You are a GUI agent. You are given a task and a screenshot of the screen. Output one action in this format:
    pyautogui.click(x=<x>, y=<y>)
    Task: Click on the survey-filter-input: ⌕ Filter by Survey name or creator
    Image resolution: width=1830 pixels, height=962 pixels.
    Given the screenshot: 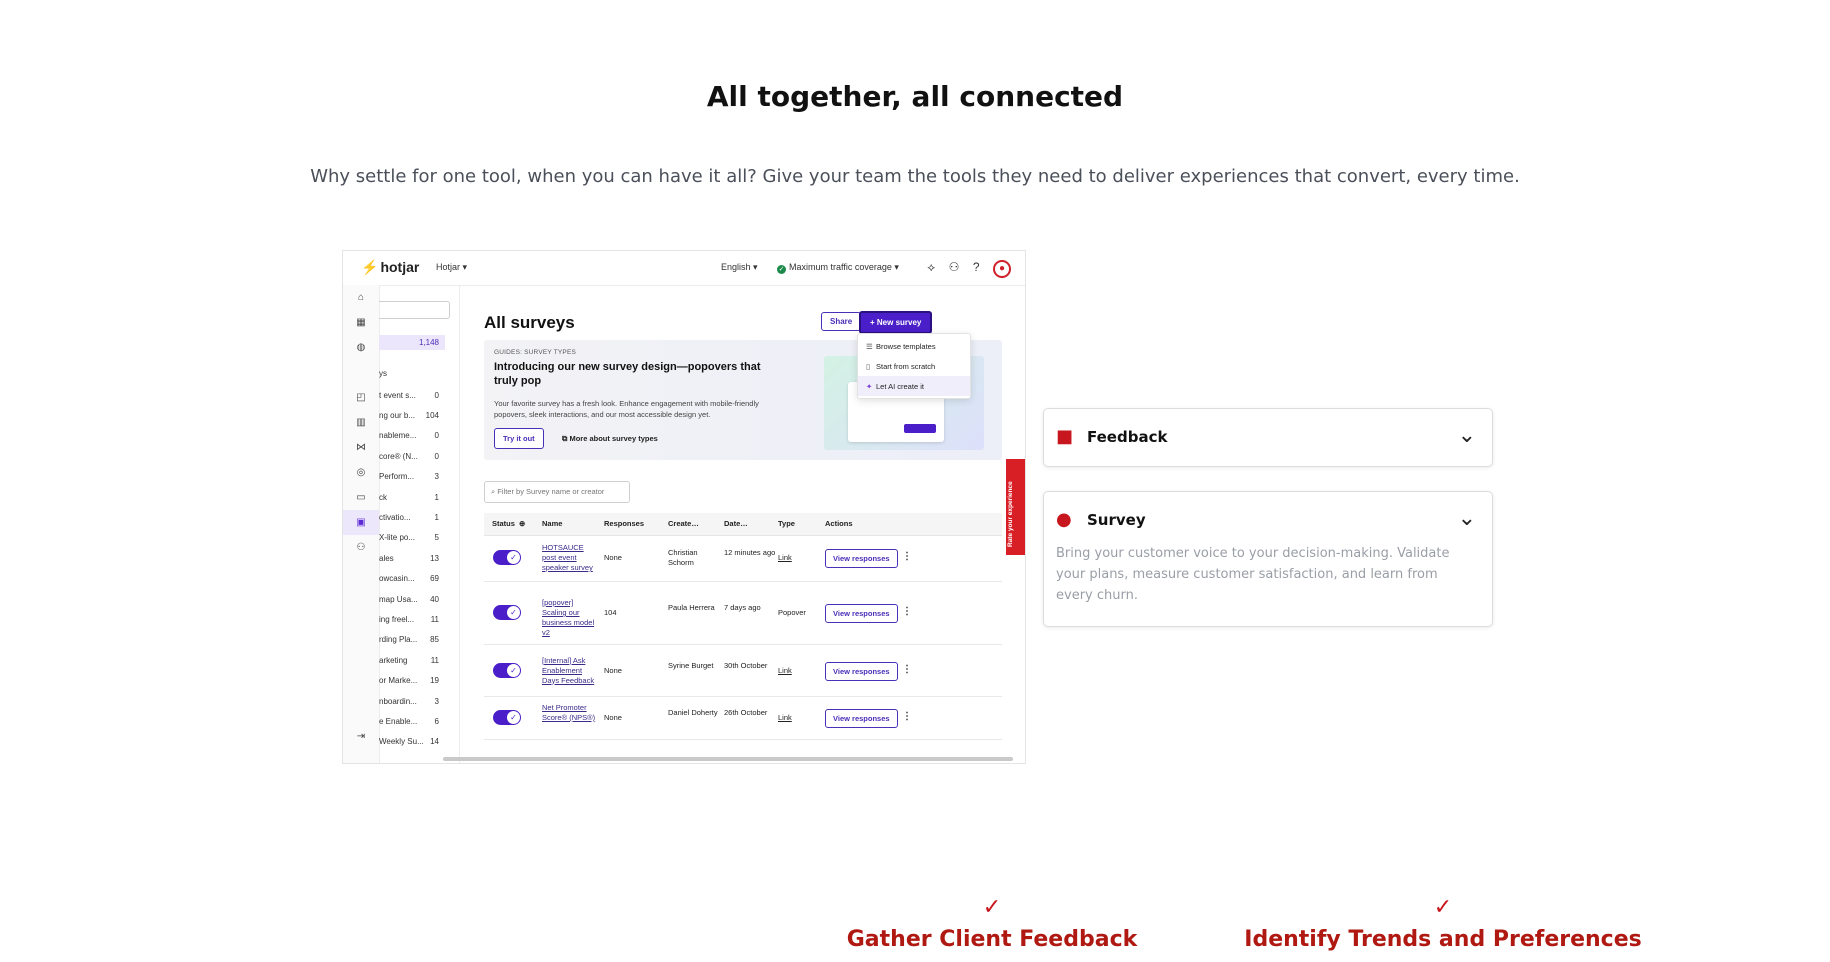 What is the action you would take?
    pyautogui.click(x=557, y=492)
    